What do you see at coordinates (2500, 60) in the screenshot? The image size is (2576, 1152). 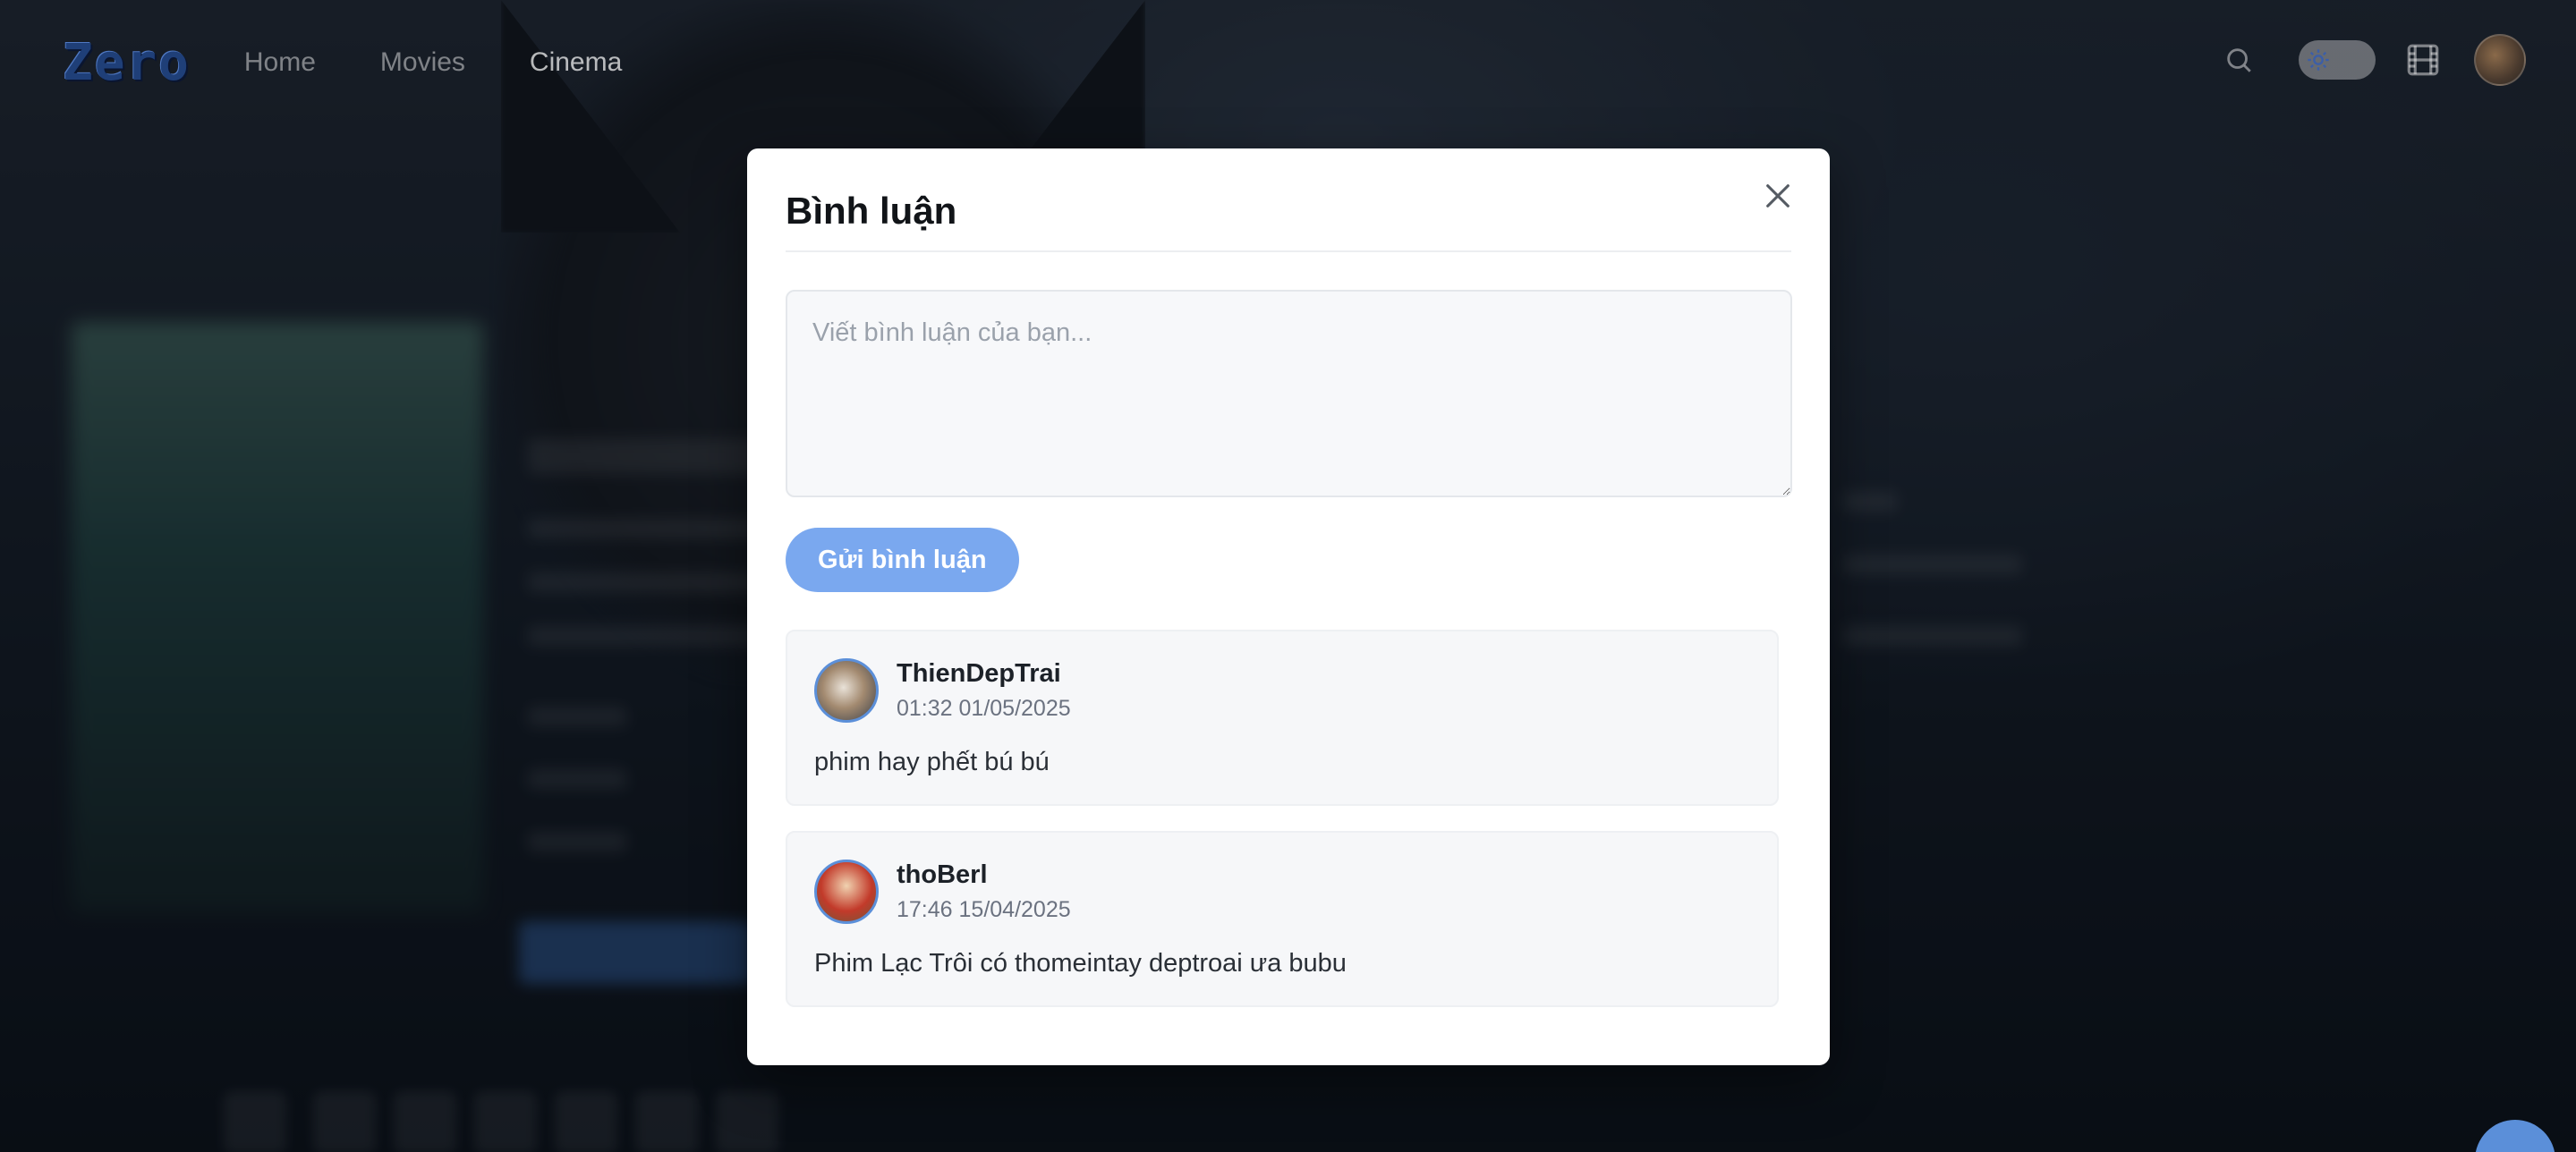 I see `user-avatar` at bounding box center [2500, 60].